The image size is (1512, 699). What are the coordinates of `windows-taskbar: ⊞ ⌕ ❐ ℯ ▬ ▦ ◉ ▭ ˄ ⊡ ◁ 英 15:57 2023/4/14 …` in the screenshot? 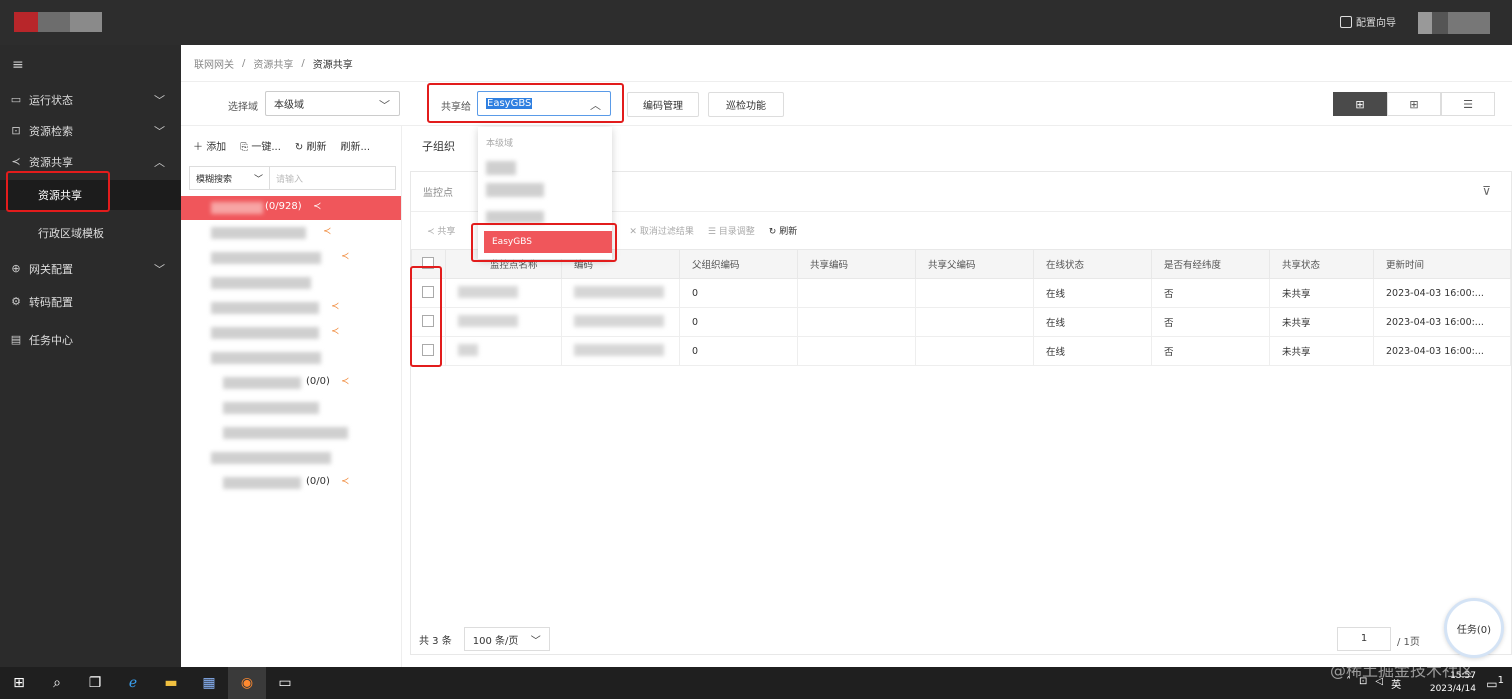 It's located at (756, 683).